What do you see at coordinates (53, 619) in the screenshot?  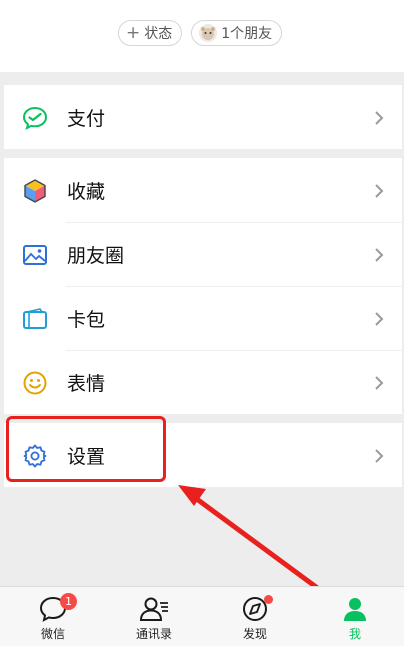 I see `tab-chats: 1 微信` at bounding box center [53, 619].